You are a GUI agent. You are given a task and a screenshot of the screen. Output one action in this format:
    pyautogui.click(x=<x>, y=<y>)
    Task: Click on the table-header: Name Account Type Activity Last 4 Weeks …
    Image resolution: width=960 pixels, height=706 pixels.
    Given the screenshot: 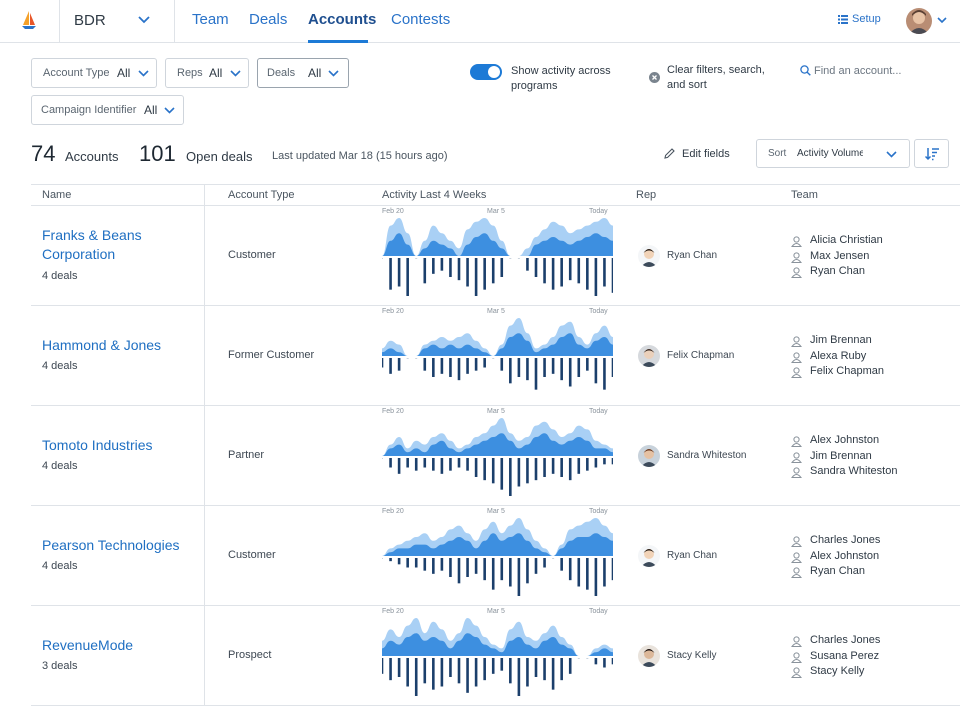 What is the action you would take?
    pyautogui.click(x=495, y=195)
    